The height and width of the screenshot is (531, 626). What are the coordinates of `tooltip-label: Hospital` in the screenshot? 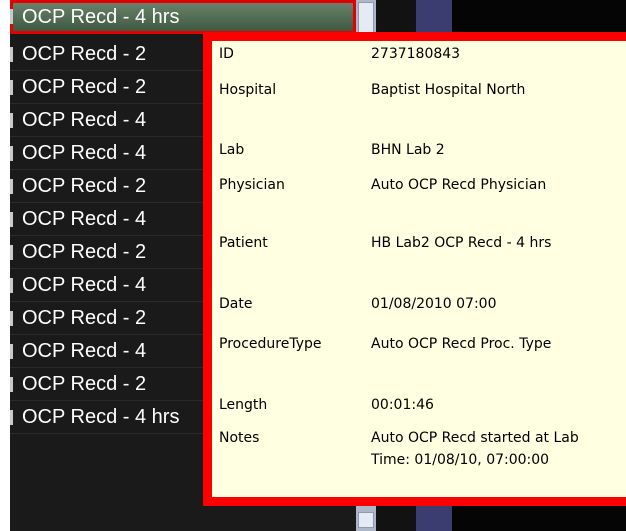 It's located at (248, 90).